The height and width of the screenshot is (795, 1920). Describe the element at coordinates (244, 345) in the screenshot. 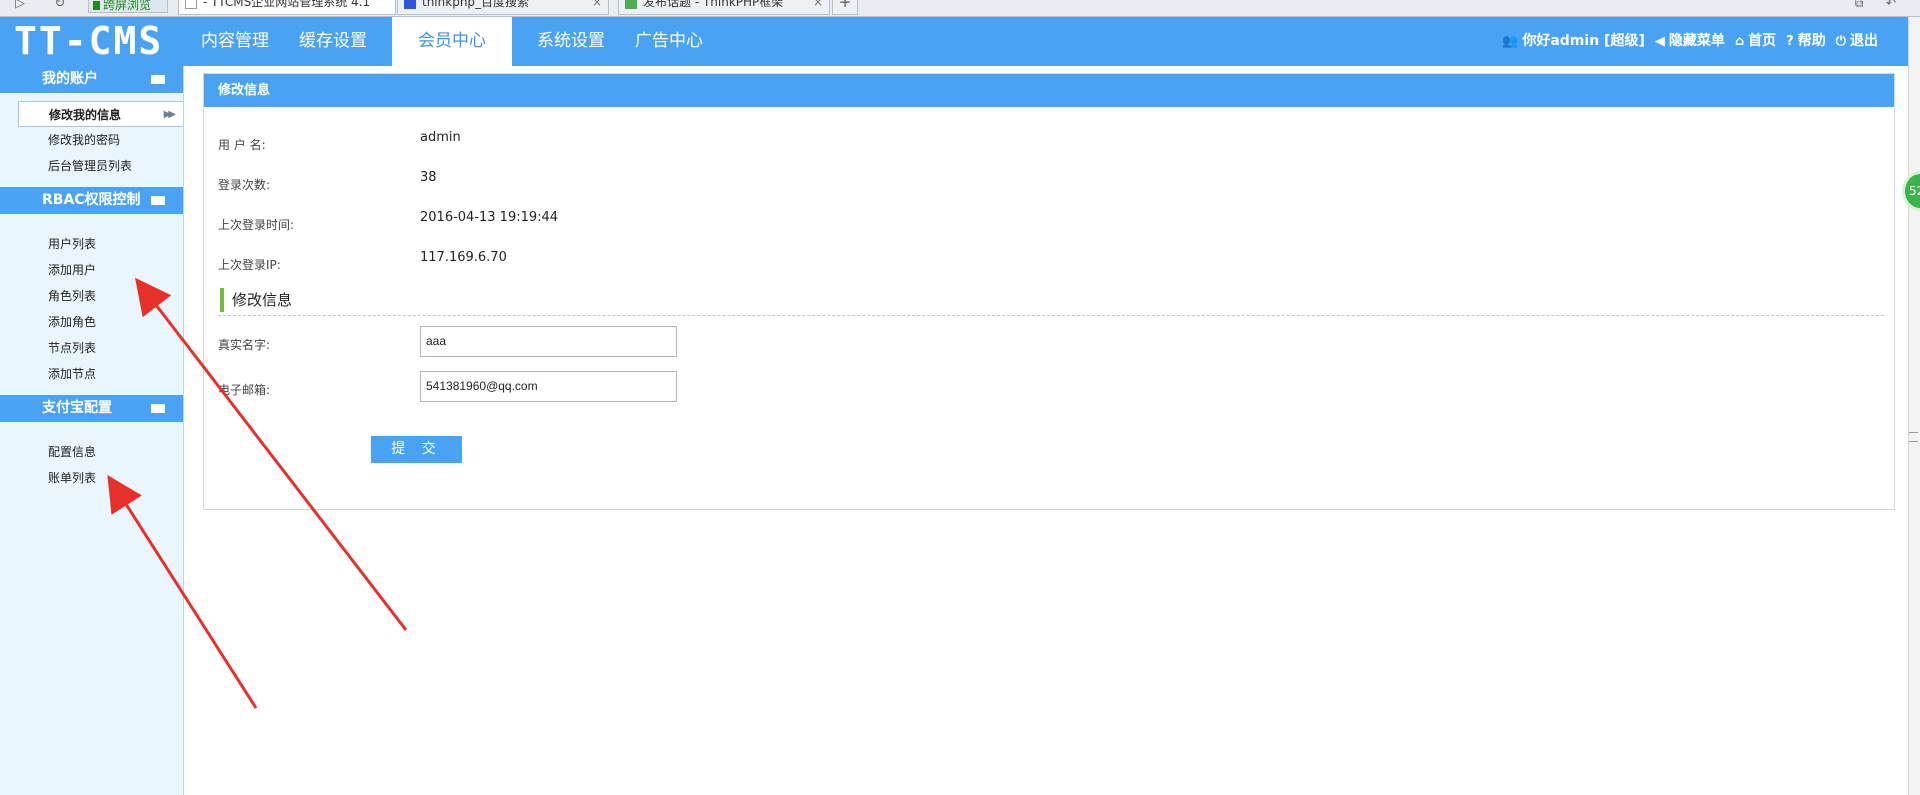

I see `realname-label: 真实名字:` at that location.